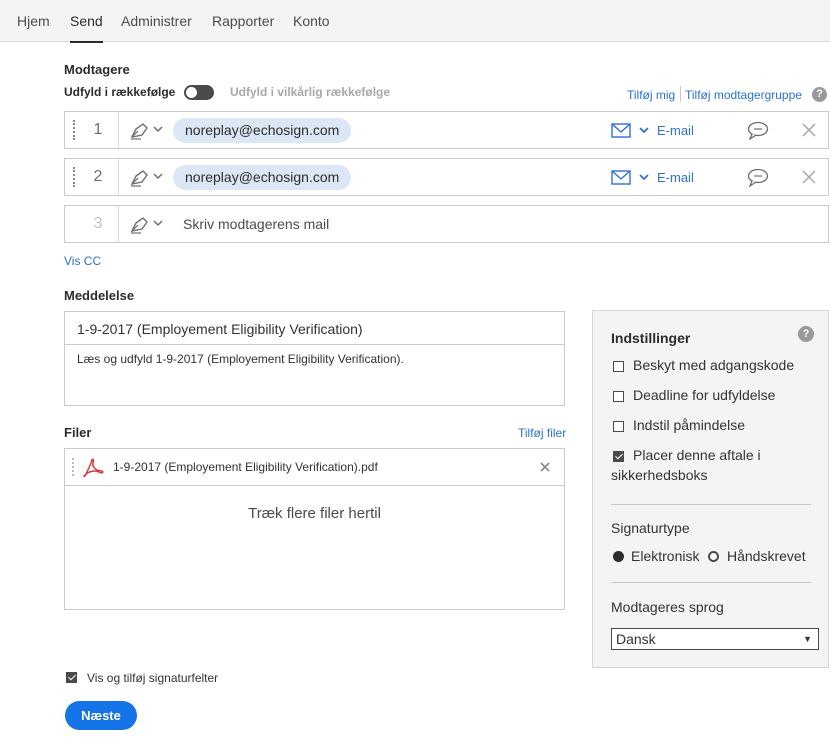  What do you see at coordinates (446, 177) in the screenshot?
I see `recipient-row-2: 2 noreplay@echosign.com E-mail` at bounding box center [446, 177].